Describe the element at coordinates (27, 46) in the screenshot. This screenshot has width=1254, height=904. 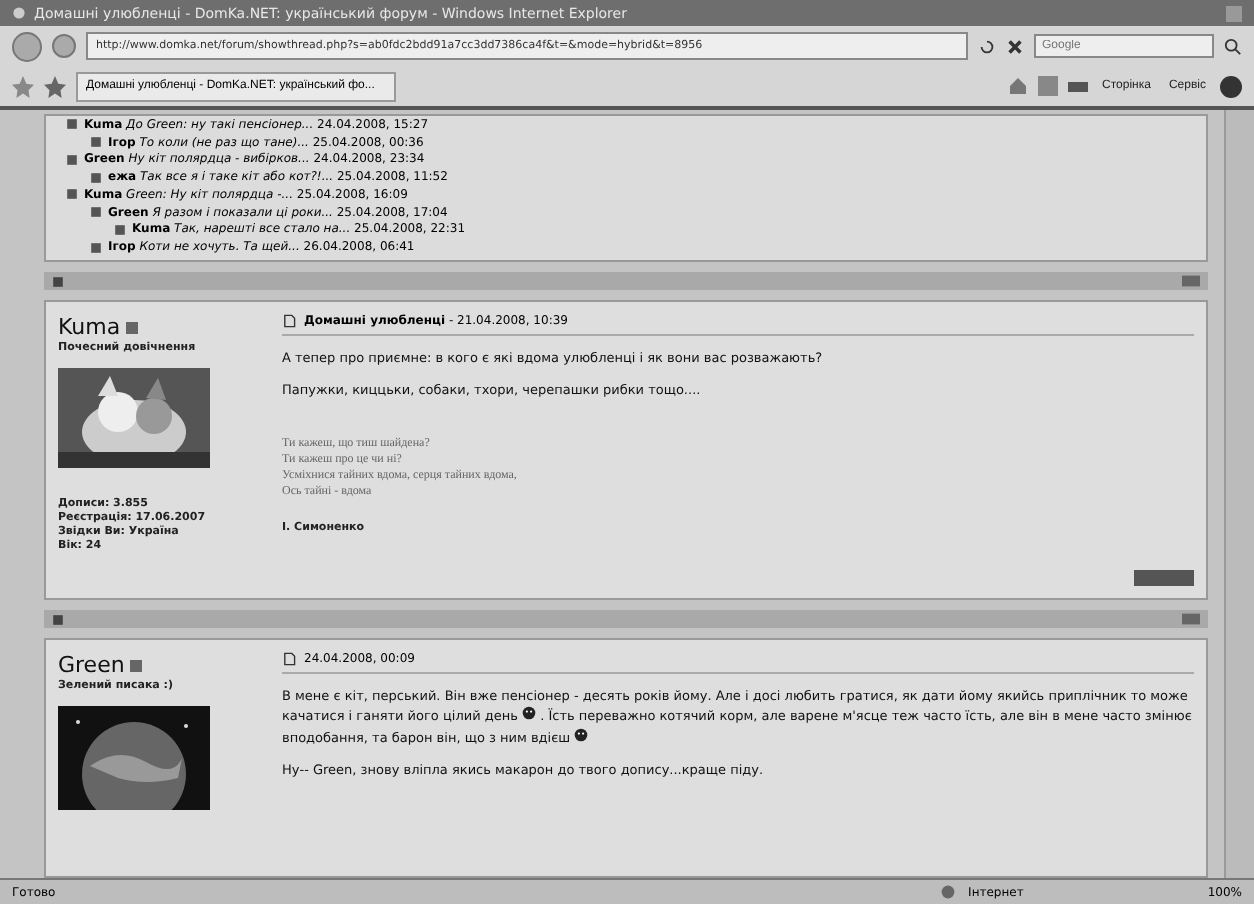
I see `back-button` at that location.